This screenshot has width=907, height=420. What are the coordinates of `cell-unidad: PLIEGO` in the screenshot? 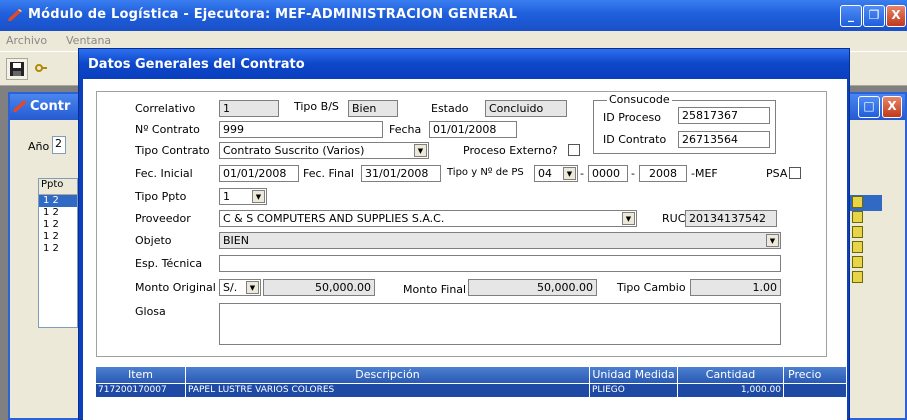 It's located at (634, 390).